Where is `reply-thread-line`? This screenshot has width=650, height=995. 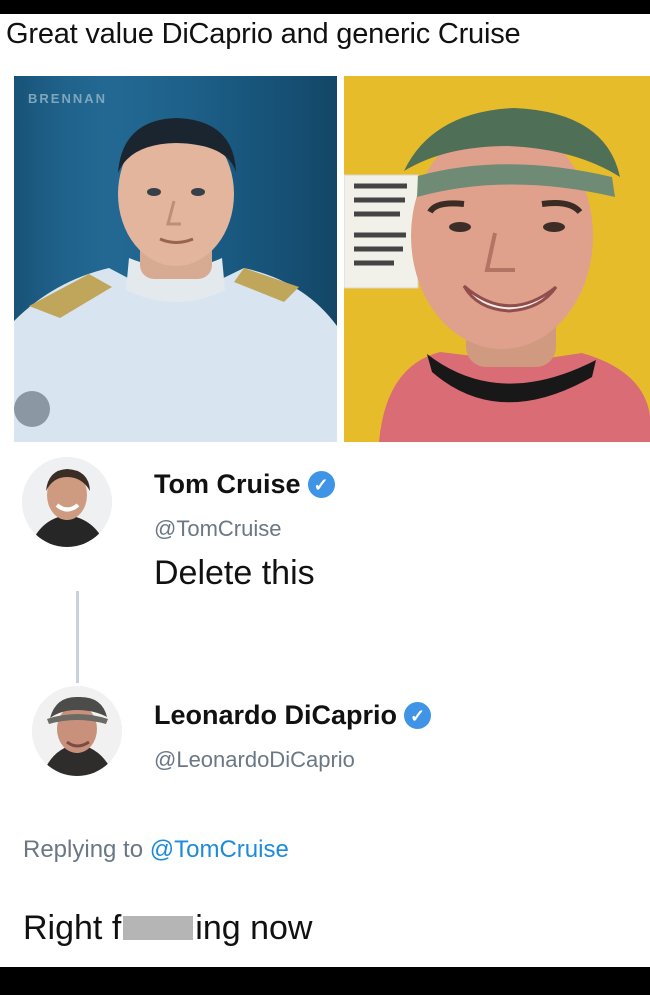
reply-thread-line is located at coordinates (77, 637).